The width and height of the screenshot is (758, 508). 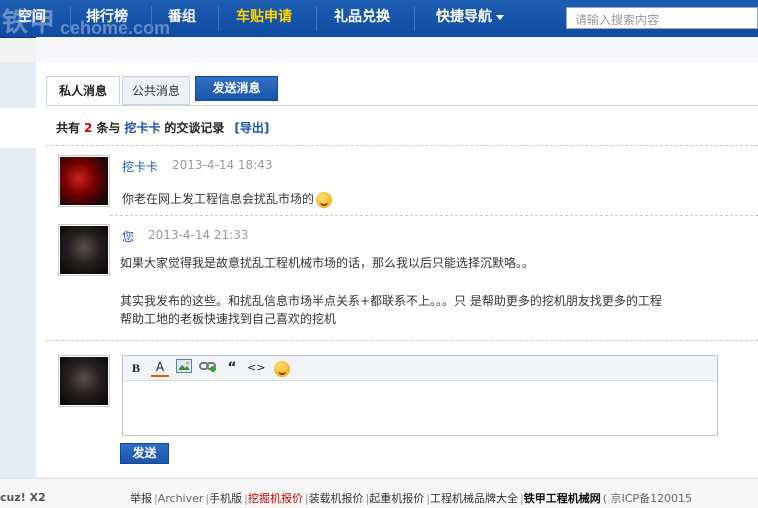 I want to click on quote-icon: “, so click(x=232, y=368).